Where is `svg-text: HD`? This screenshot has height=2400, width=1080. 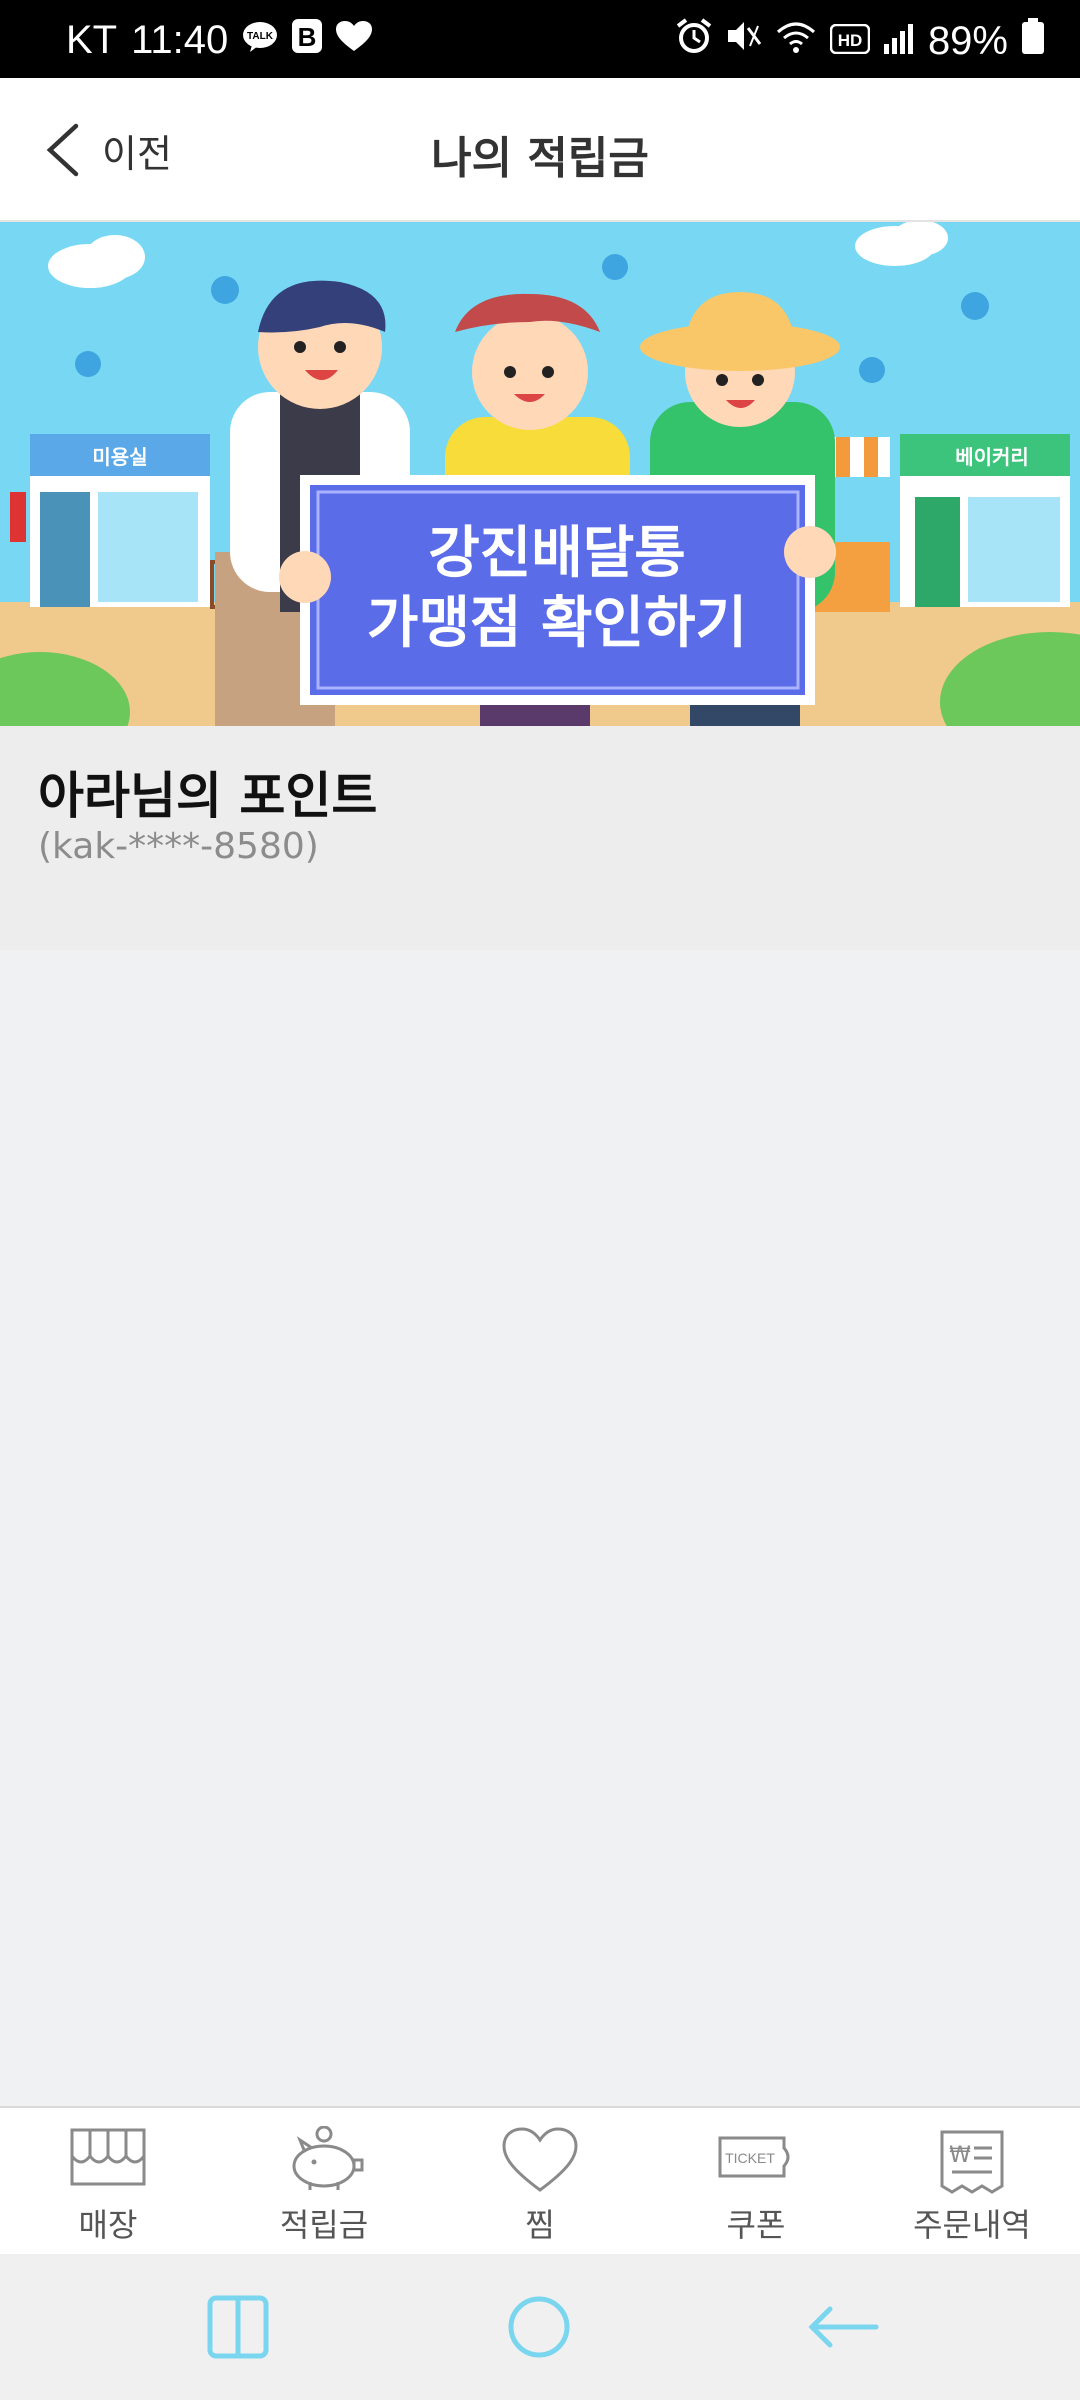 svg-text: HD is located at coordinates (850, 40).